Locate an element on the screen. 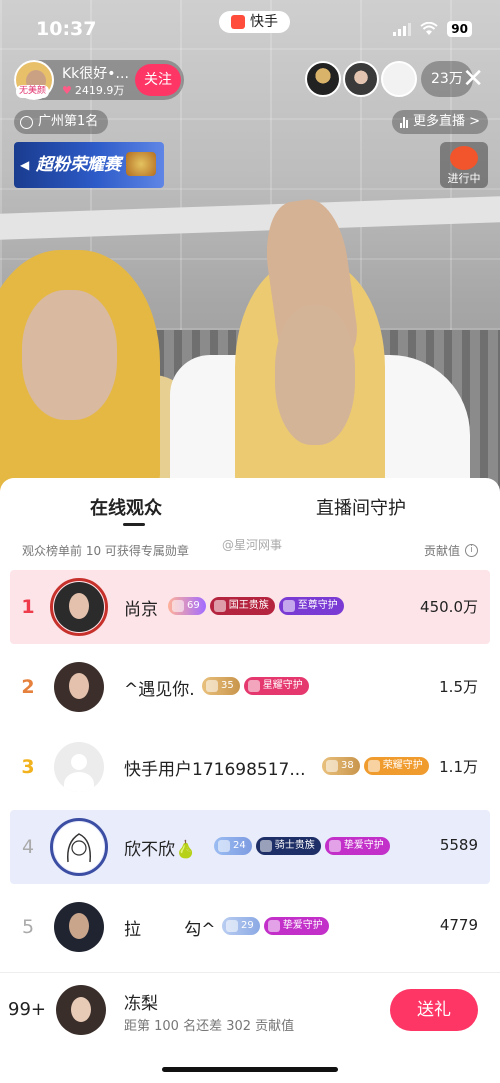 This screenshot has height=1083, width=500. user-name: 欣不欣🍐 is located at coordinates (160, 847).